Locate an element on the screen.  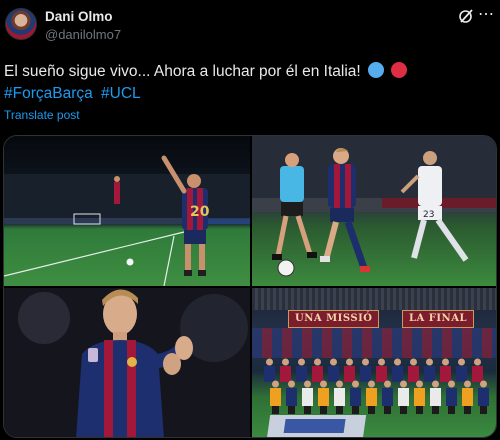
author-handle: @danilolmo7 is located at coordinates (83, 34).